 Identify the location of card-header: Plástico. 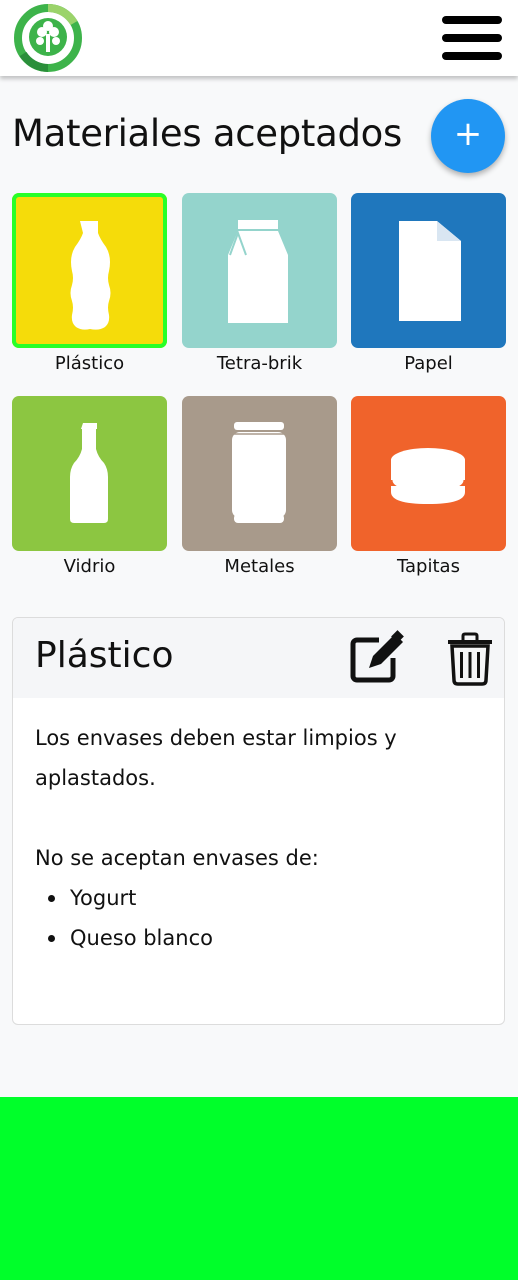
(258, 658).